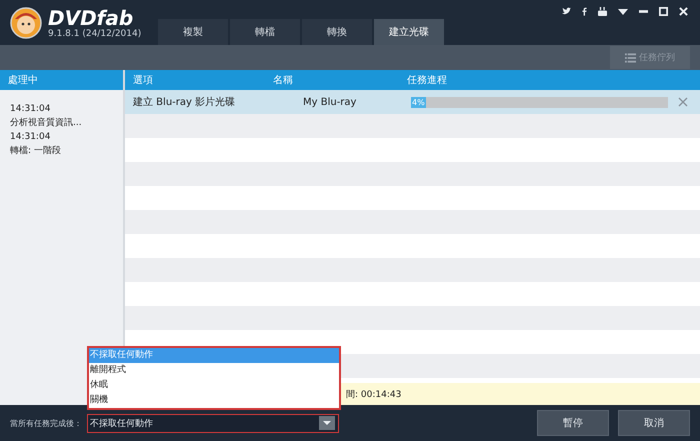 This screenshot has height=441, width=700. What do you see at coordinates (623, 11) in the screenshot?
I see `dropdown-triangle-icon` at bounding box center [623, 11].